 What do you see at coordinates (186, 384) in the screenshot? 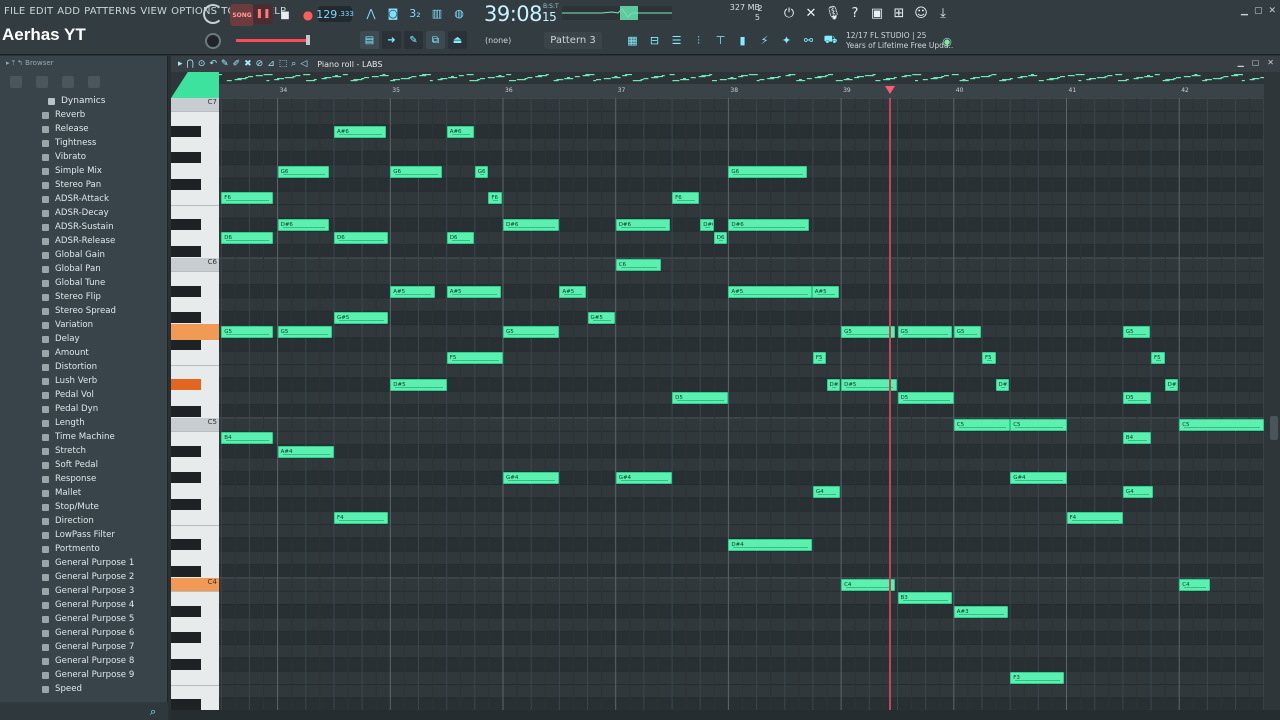
I see `highlighted-black-key` at bounding box center [186, 384].